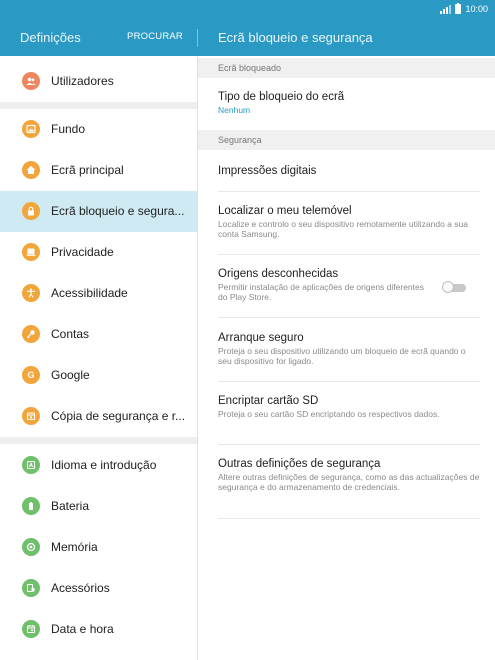 Image resolution: width=495 pixels, height=660 pixels. I want to click on sidebar-item-label: Fundo, so click(68, 129).